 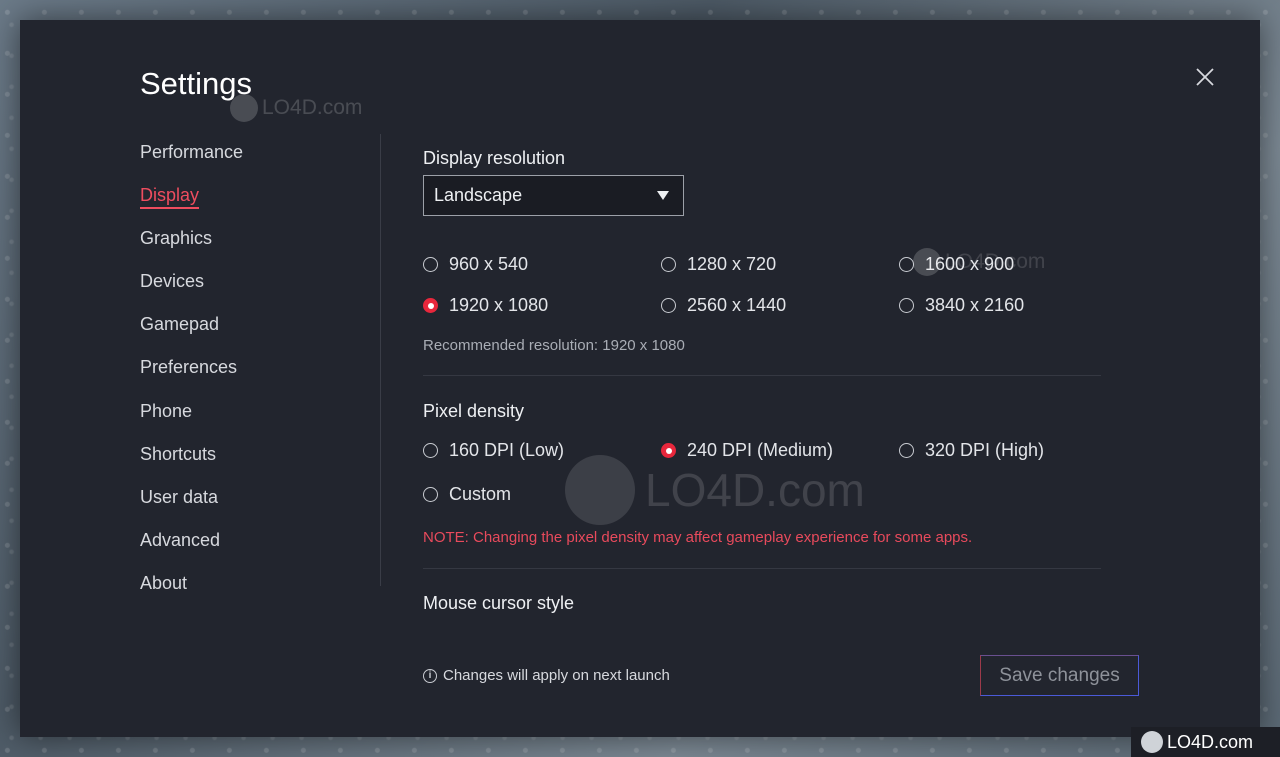 I want to click on restart-info: i Changes will apply on next launch, so click(x=546, y=675).